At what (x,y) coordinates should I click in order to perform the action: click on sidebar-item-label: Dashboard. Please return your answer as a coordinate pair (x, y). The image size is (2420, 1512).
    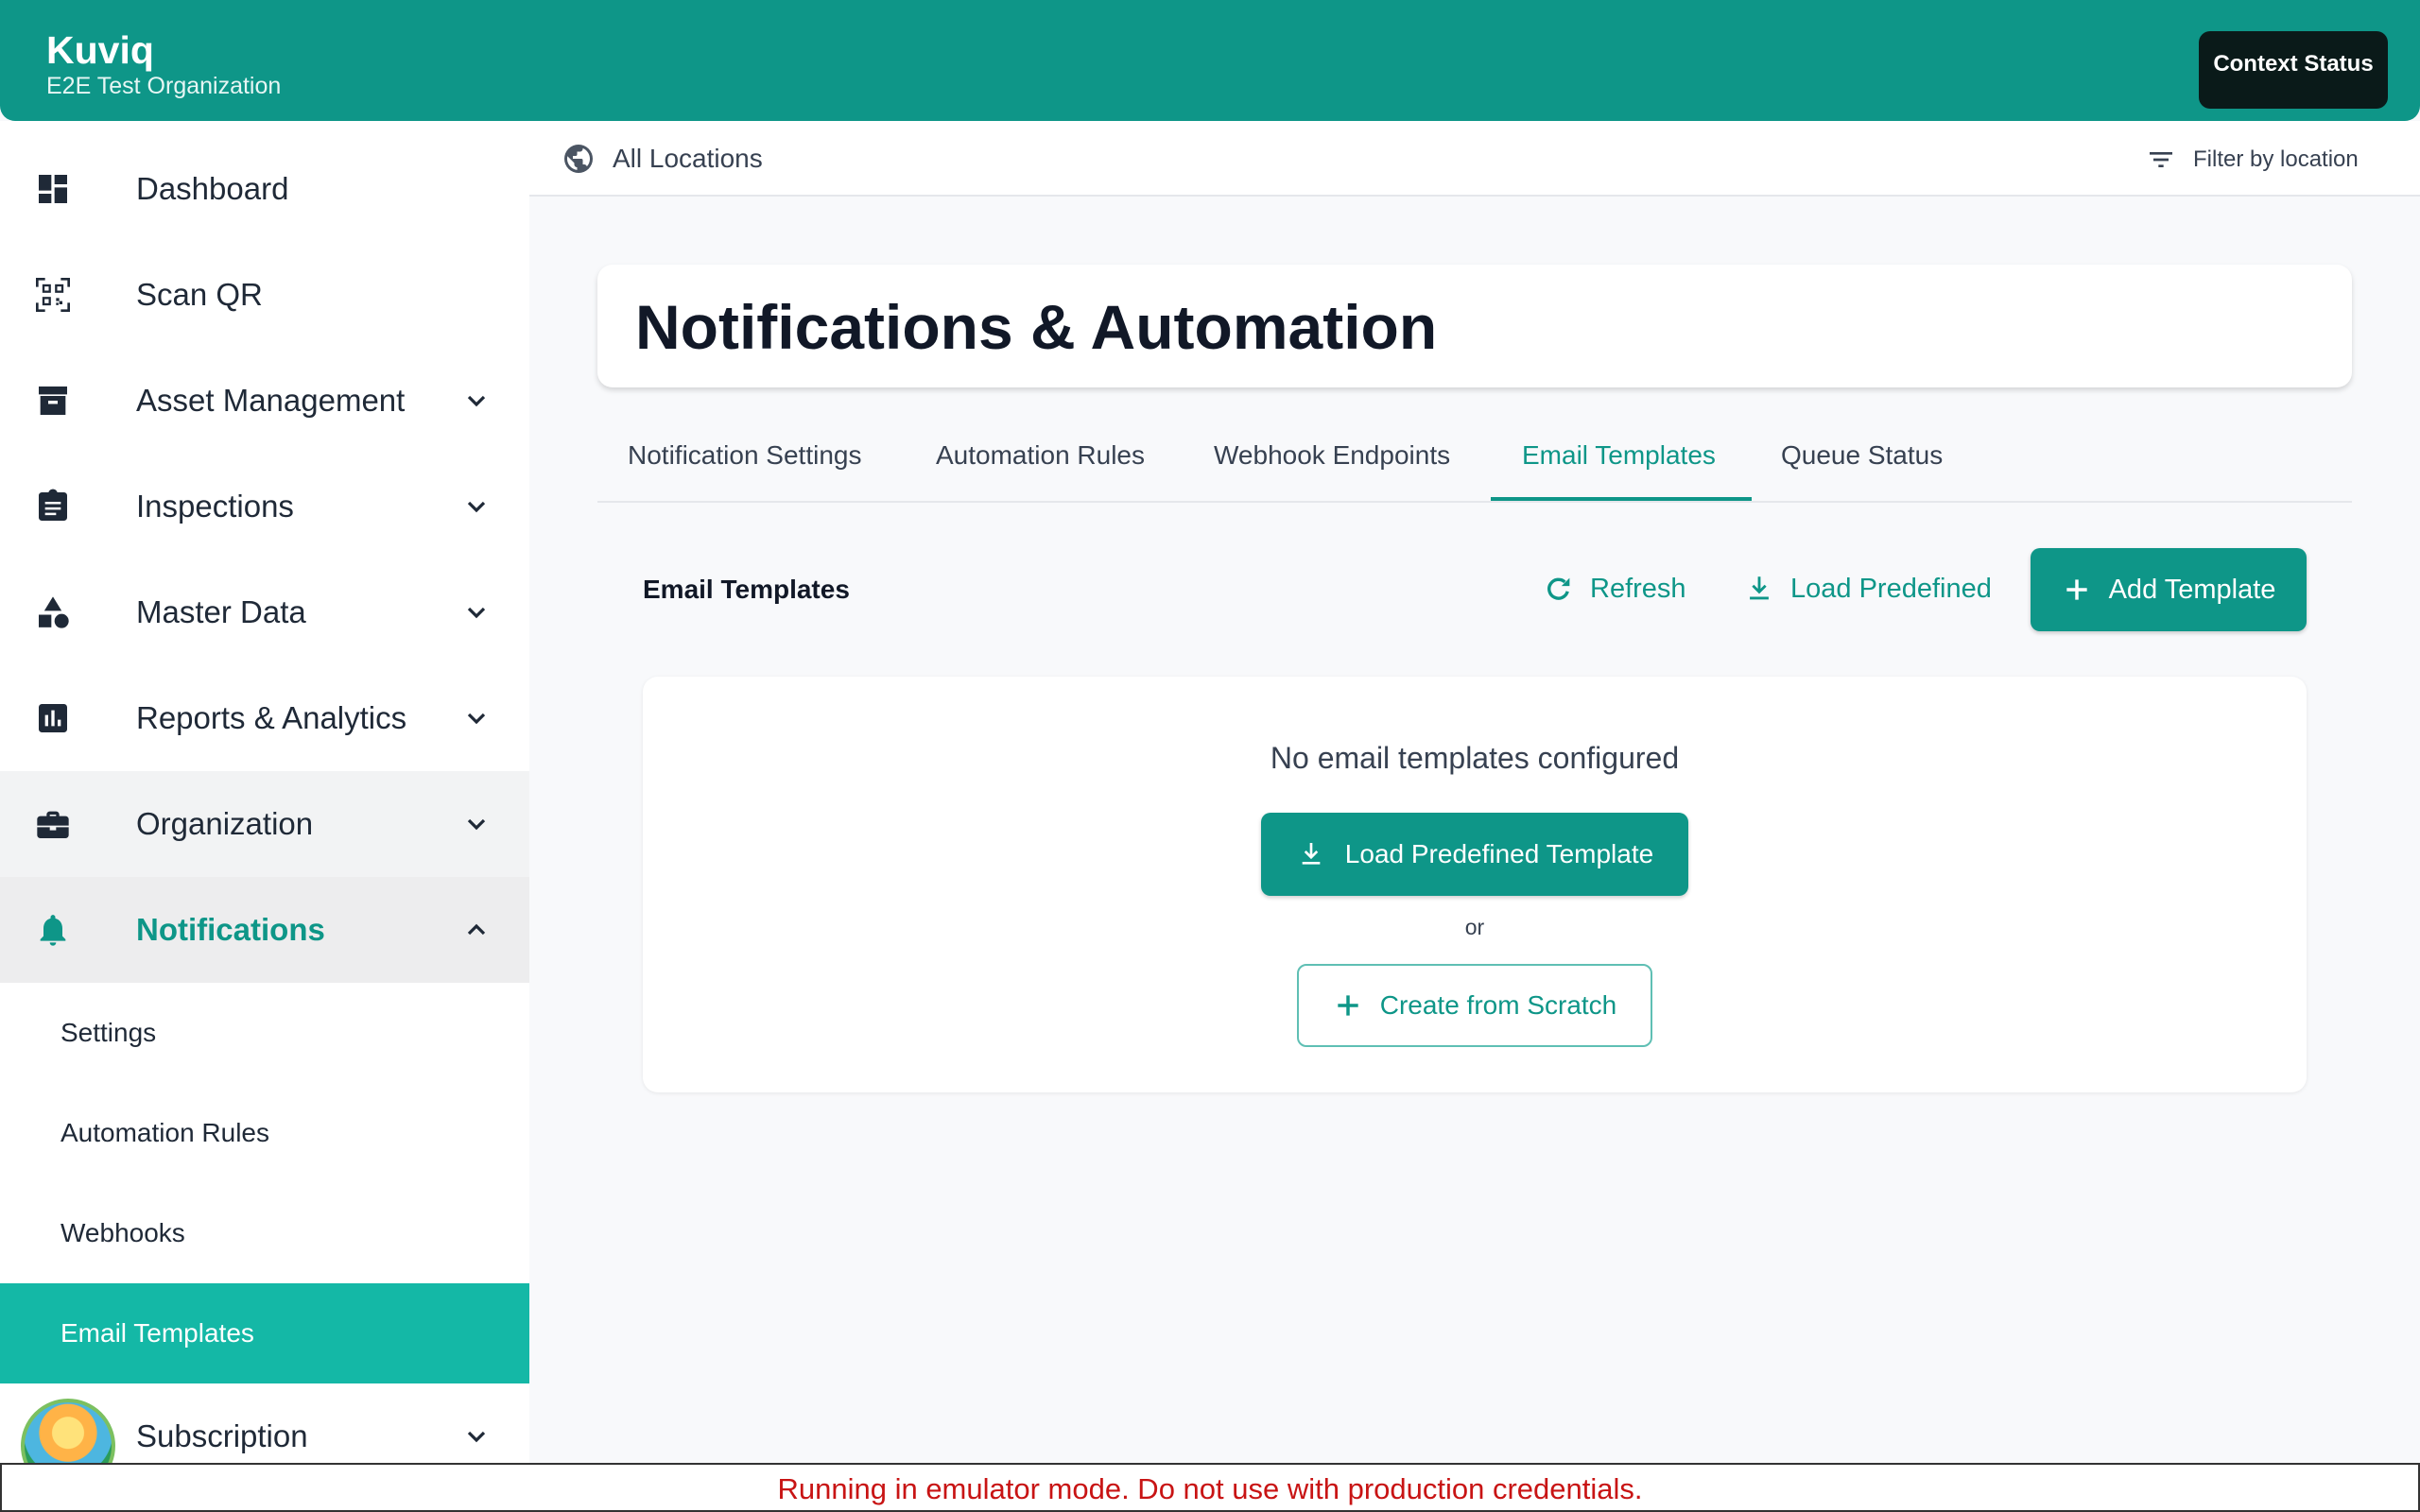
    Looking at the image, I should click on (212, 188).